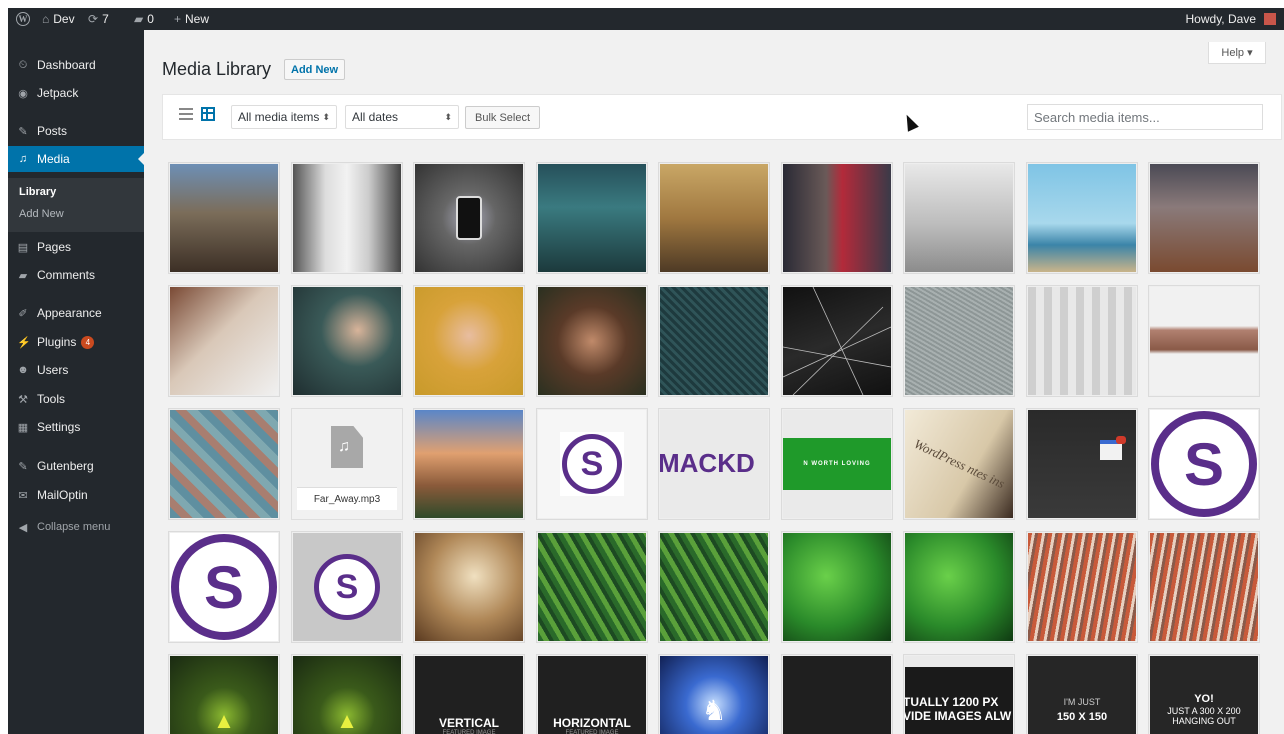 This screenshot has width=1284, height=734. Describe the element at coordinates (959, 694) in the screenshot. I see `media-thumbnail: TUALLY 1200 PX VIDE IMAGES ALW` at that location.